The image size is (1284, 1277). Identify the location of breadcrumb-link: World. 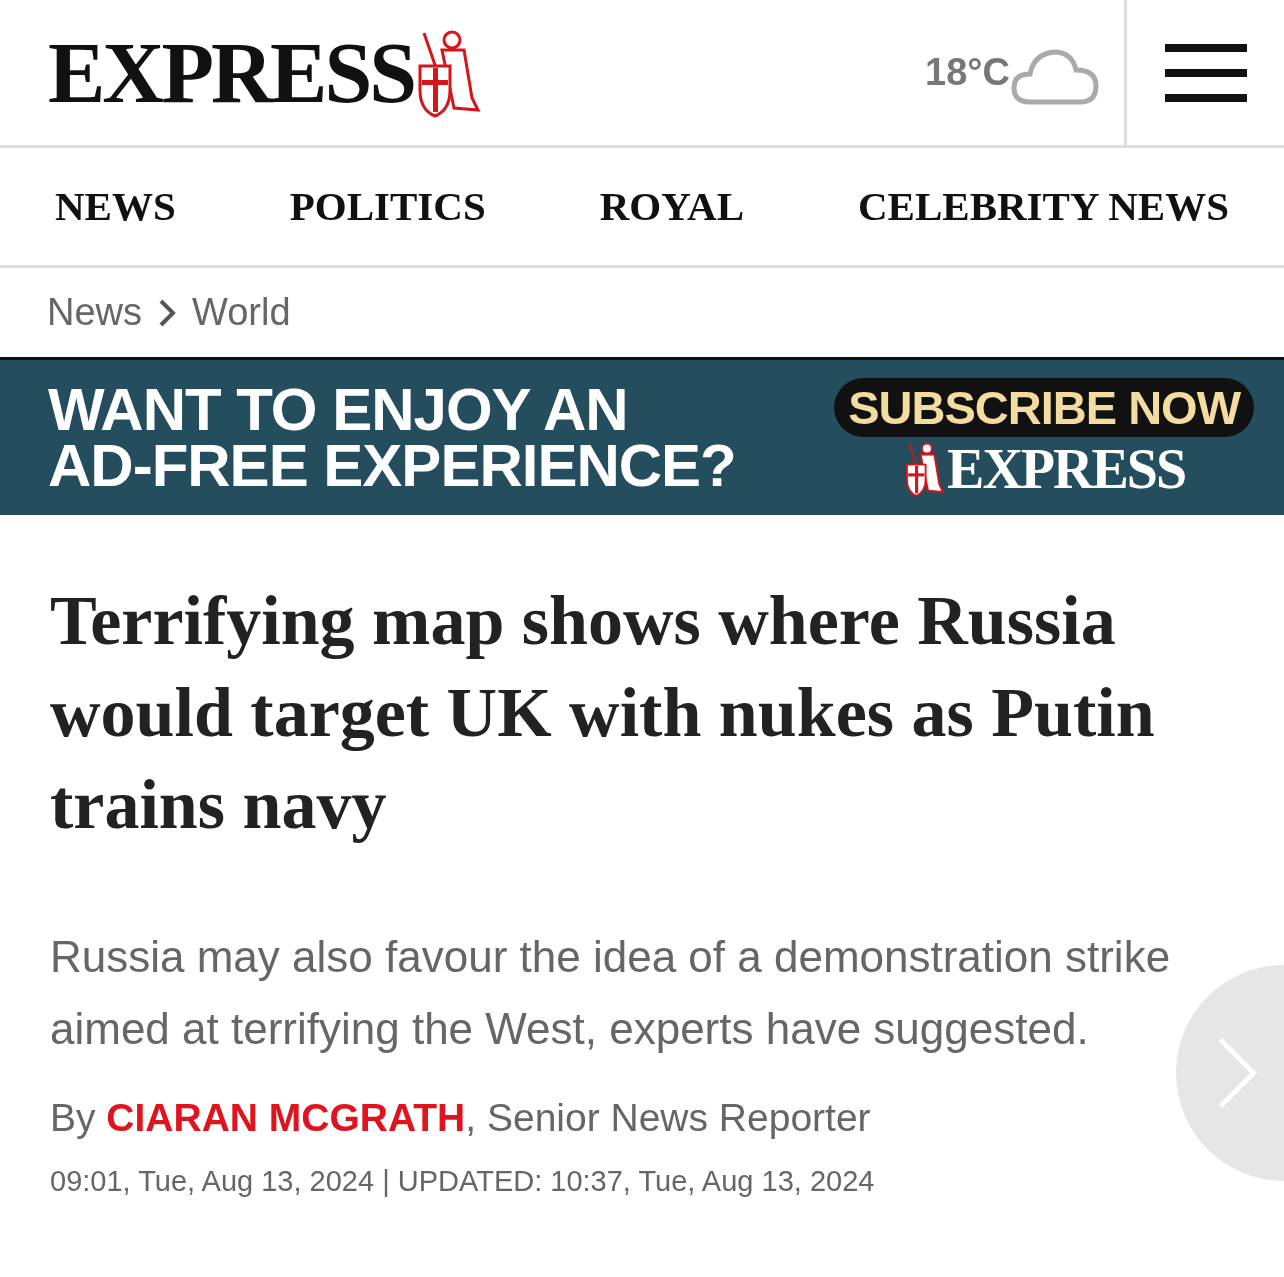
(241, 312).